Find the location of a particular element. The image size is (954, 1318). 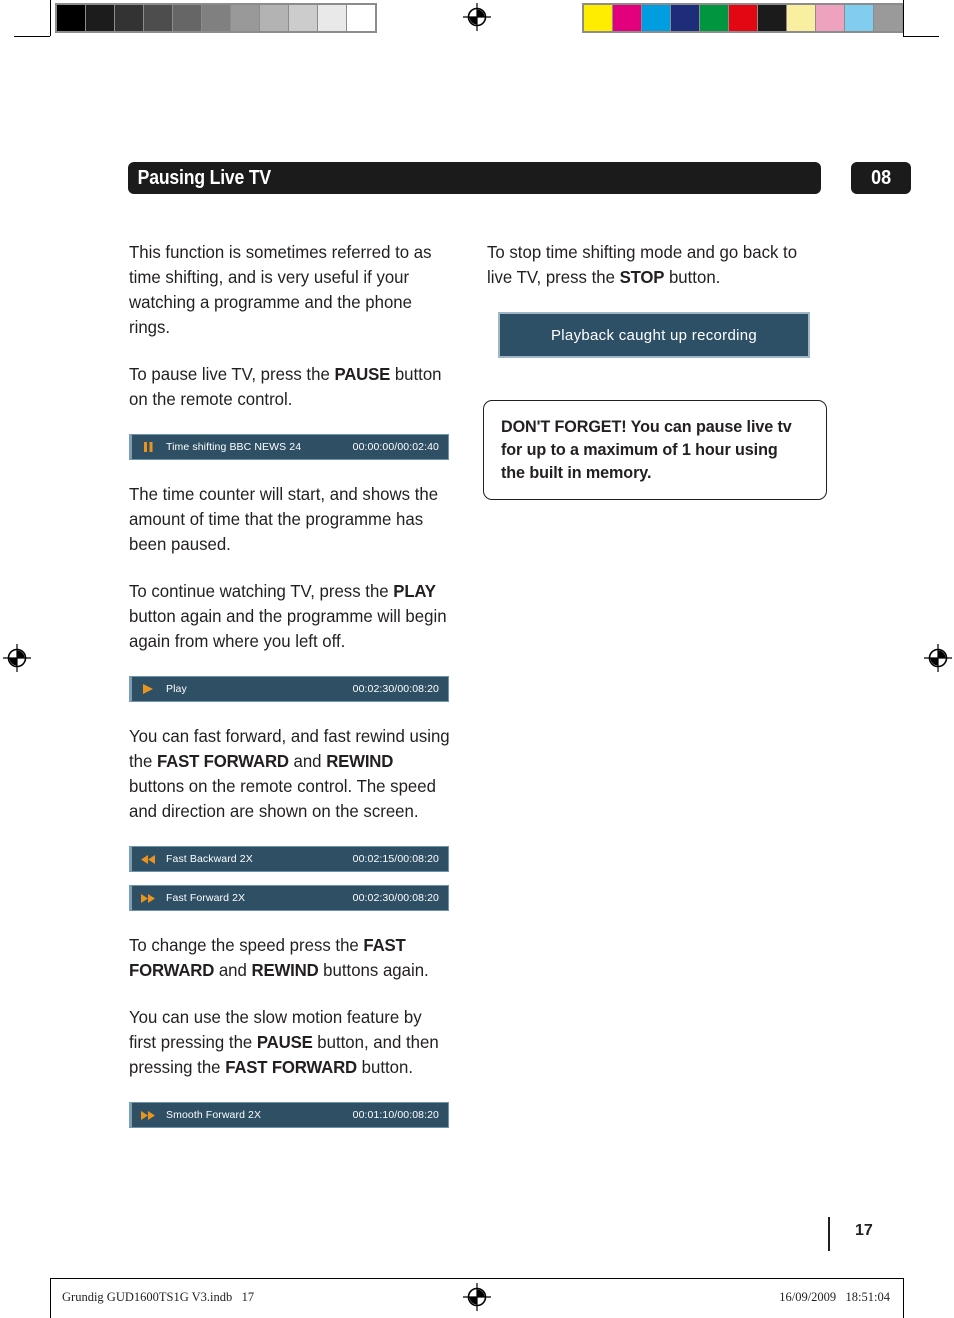

osd-label-smooth-forward: Smooth Forward 2X is located at coordinates (214, 1115).